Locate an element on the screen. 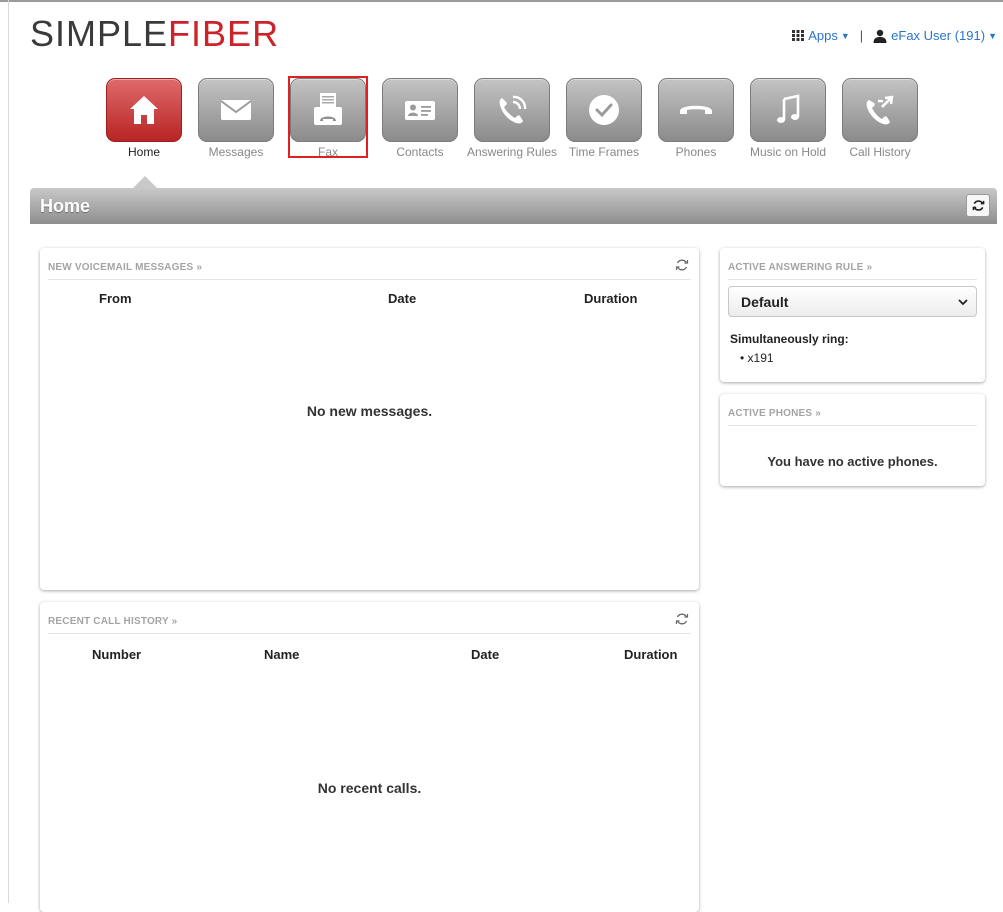 Image resolution: width=1003 pixels, height=912 pixels. nav-label: Call History is located at coordinates (880, 152).